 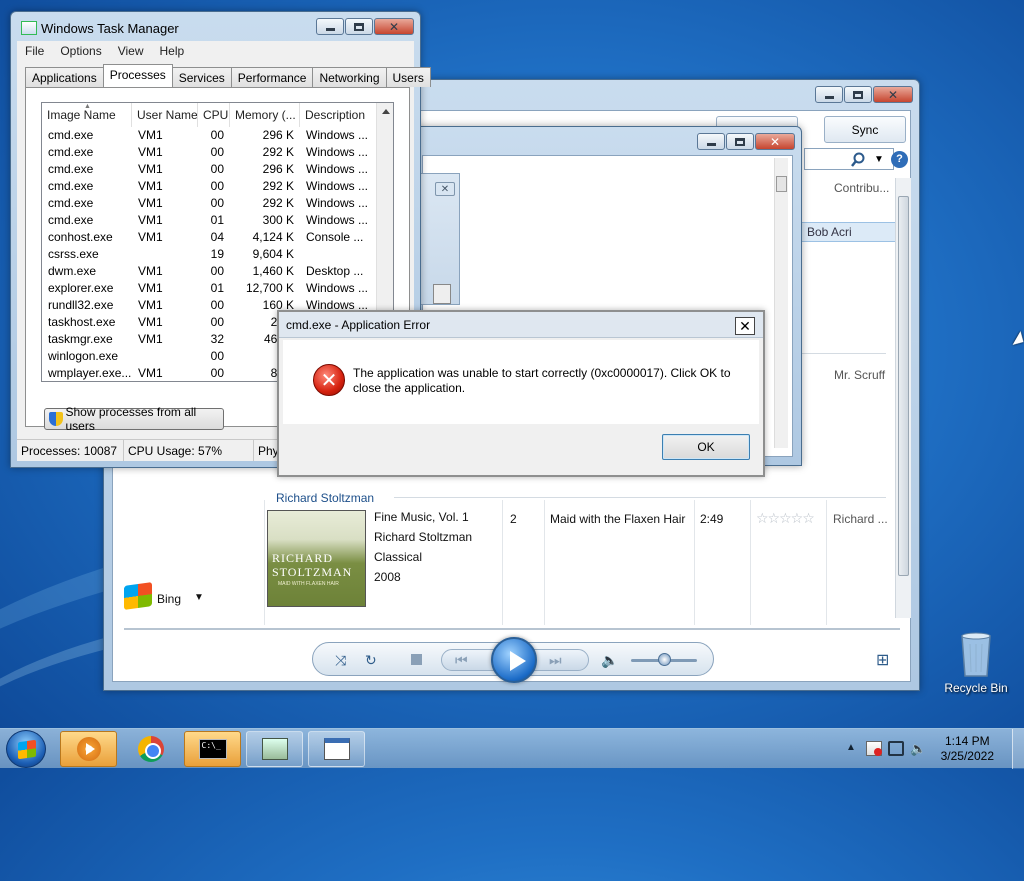 What do you see at coordinates (131, 419) in the screenshot?
I see `show-all-processes-label: Show processes from all users` at bounding box center [131, 419].